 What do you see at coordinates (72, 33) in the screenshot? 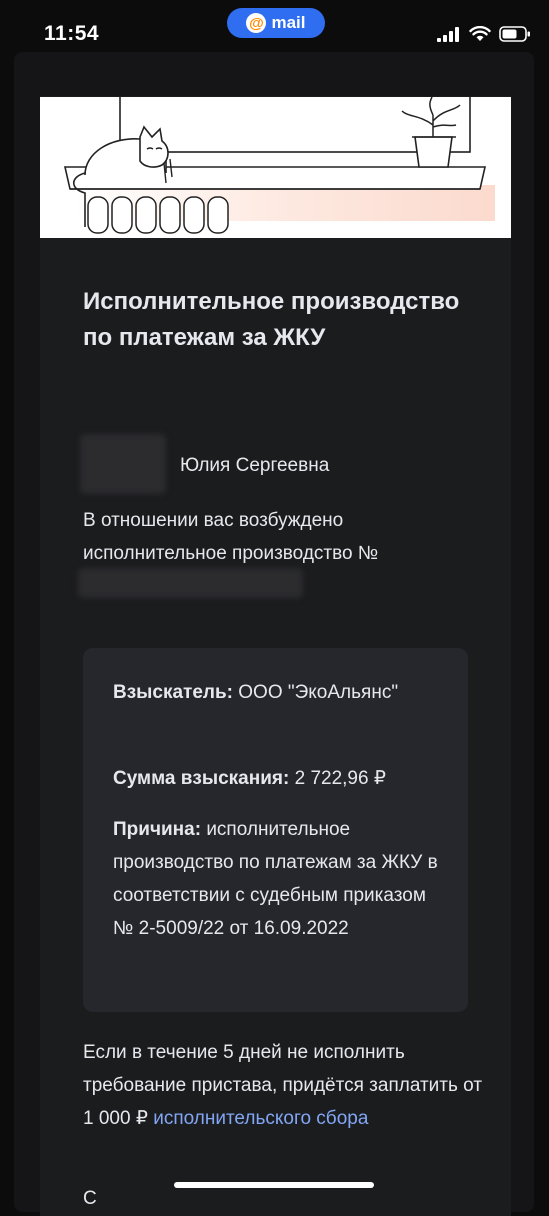
I see `status-time: 11:54` at bounding box center [72, 33].